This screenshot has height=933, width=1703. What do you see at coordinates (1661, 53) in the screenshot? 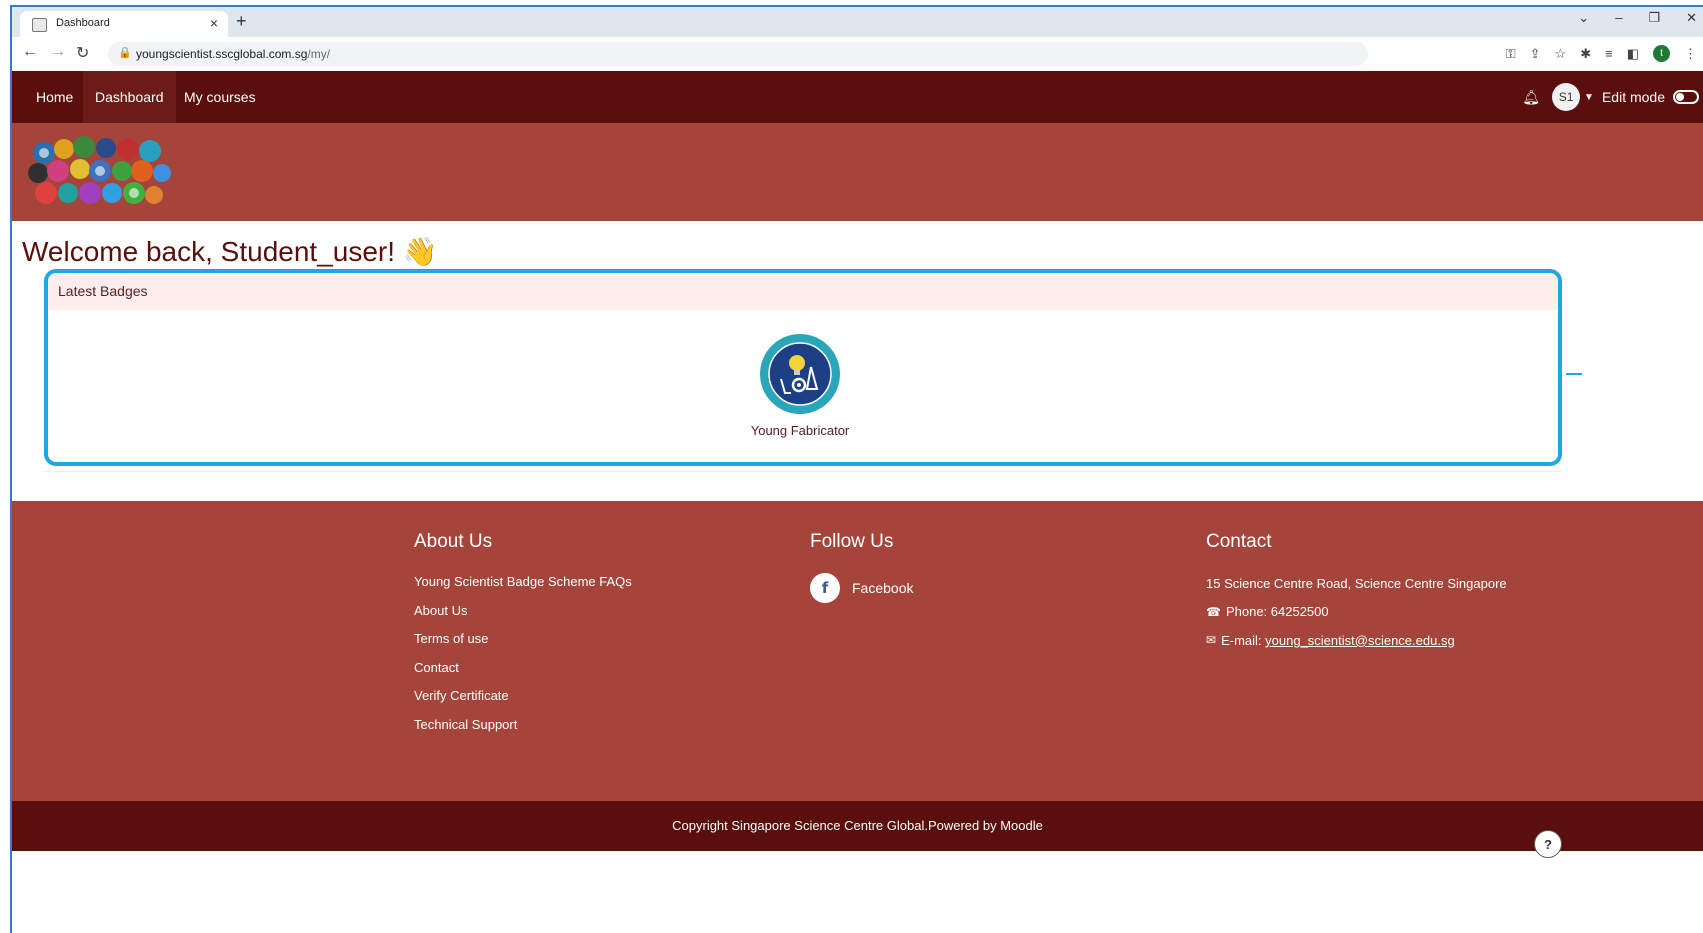
I see `profile-avatar: t` at bounding box center [1661, 53].